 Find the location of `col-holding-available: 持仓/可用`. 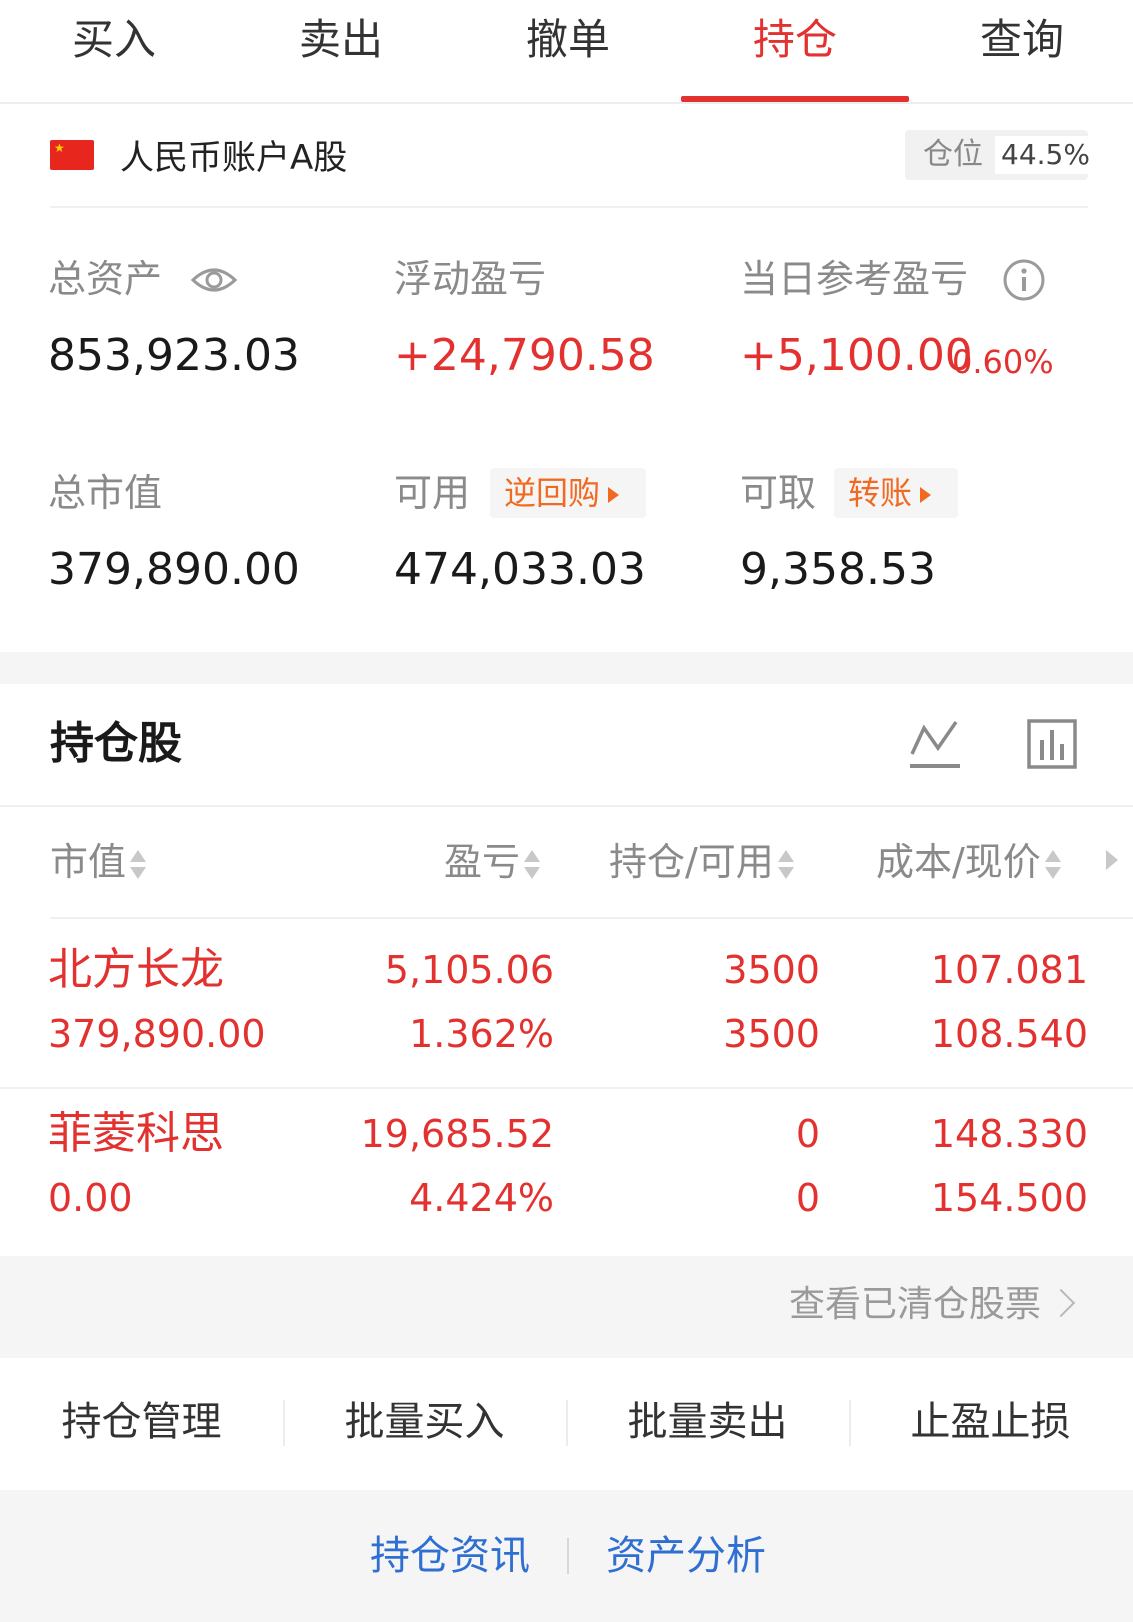

col-holding-available: 持仓/可用 is located at coordinates (701, 862).